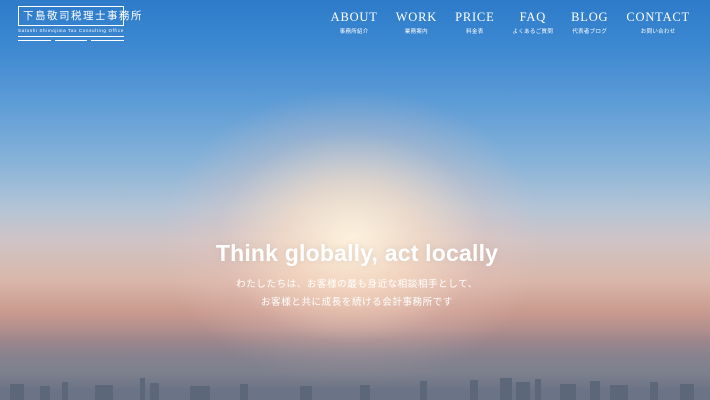  Describe the element at coordinates (590, 32) in the screenshot. I see `nav-sublabel: 代表者ブログ` at that location.